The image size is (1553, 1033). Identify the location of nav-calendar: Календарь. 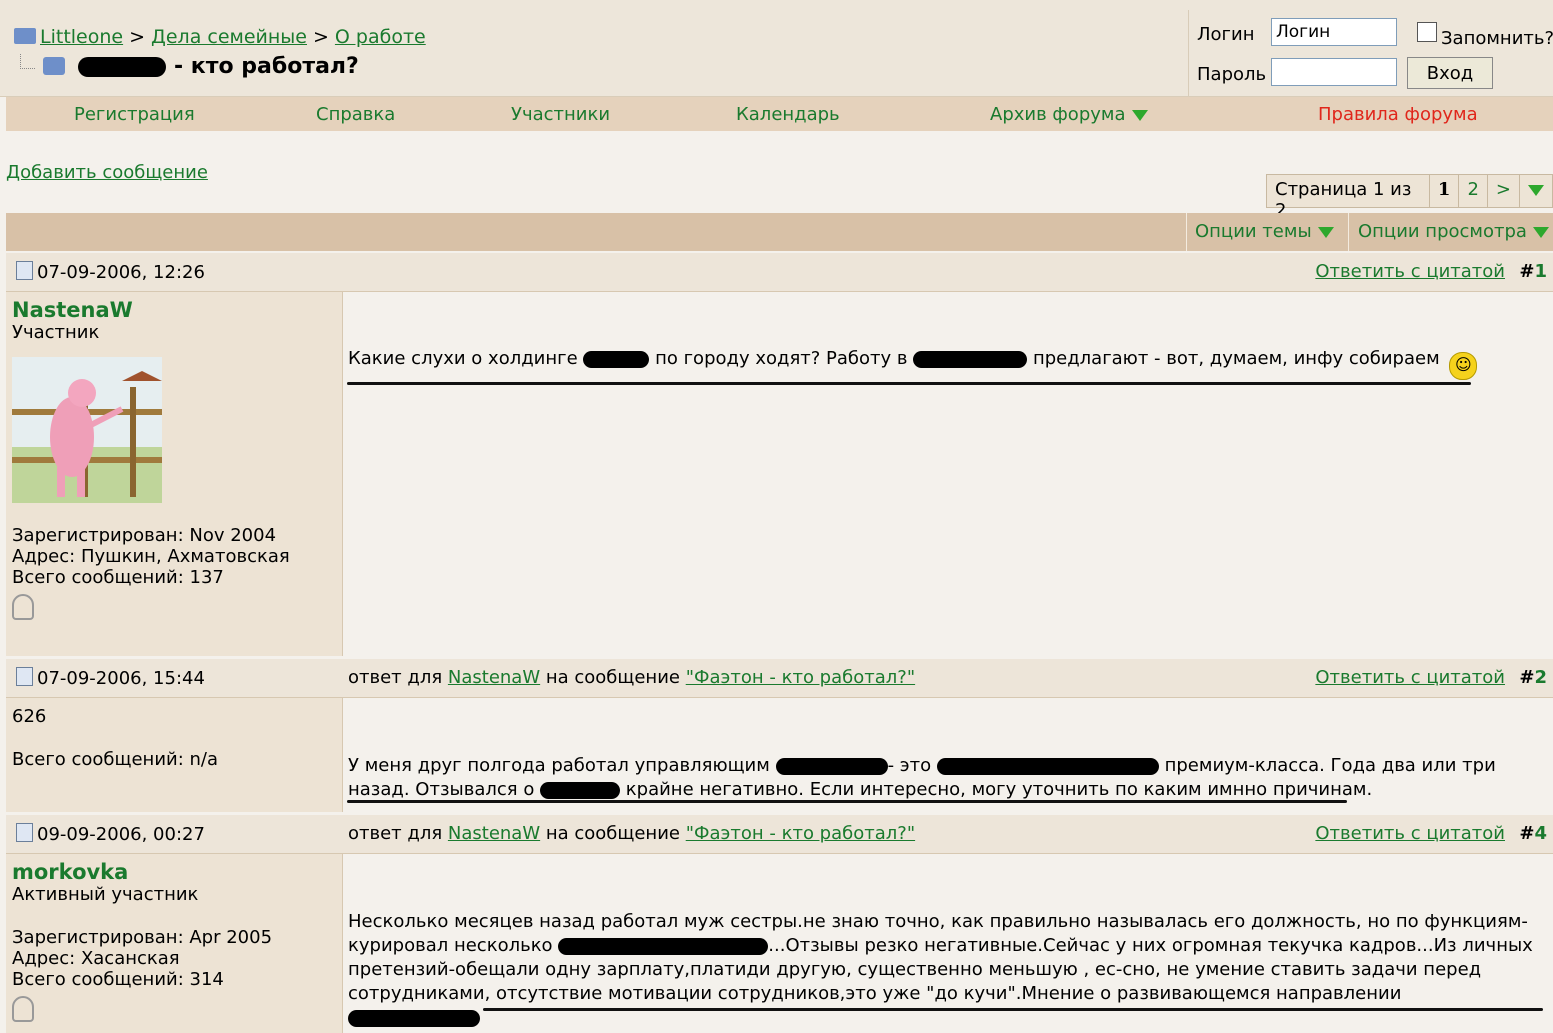
(788, 114).